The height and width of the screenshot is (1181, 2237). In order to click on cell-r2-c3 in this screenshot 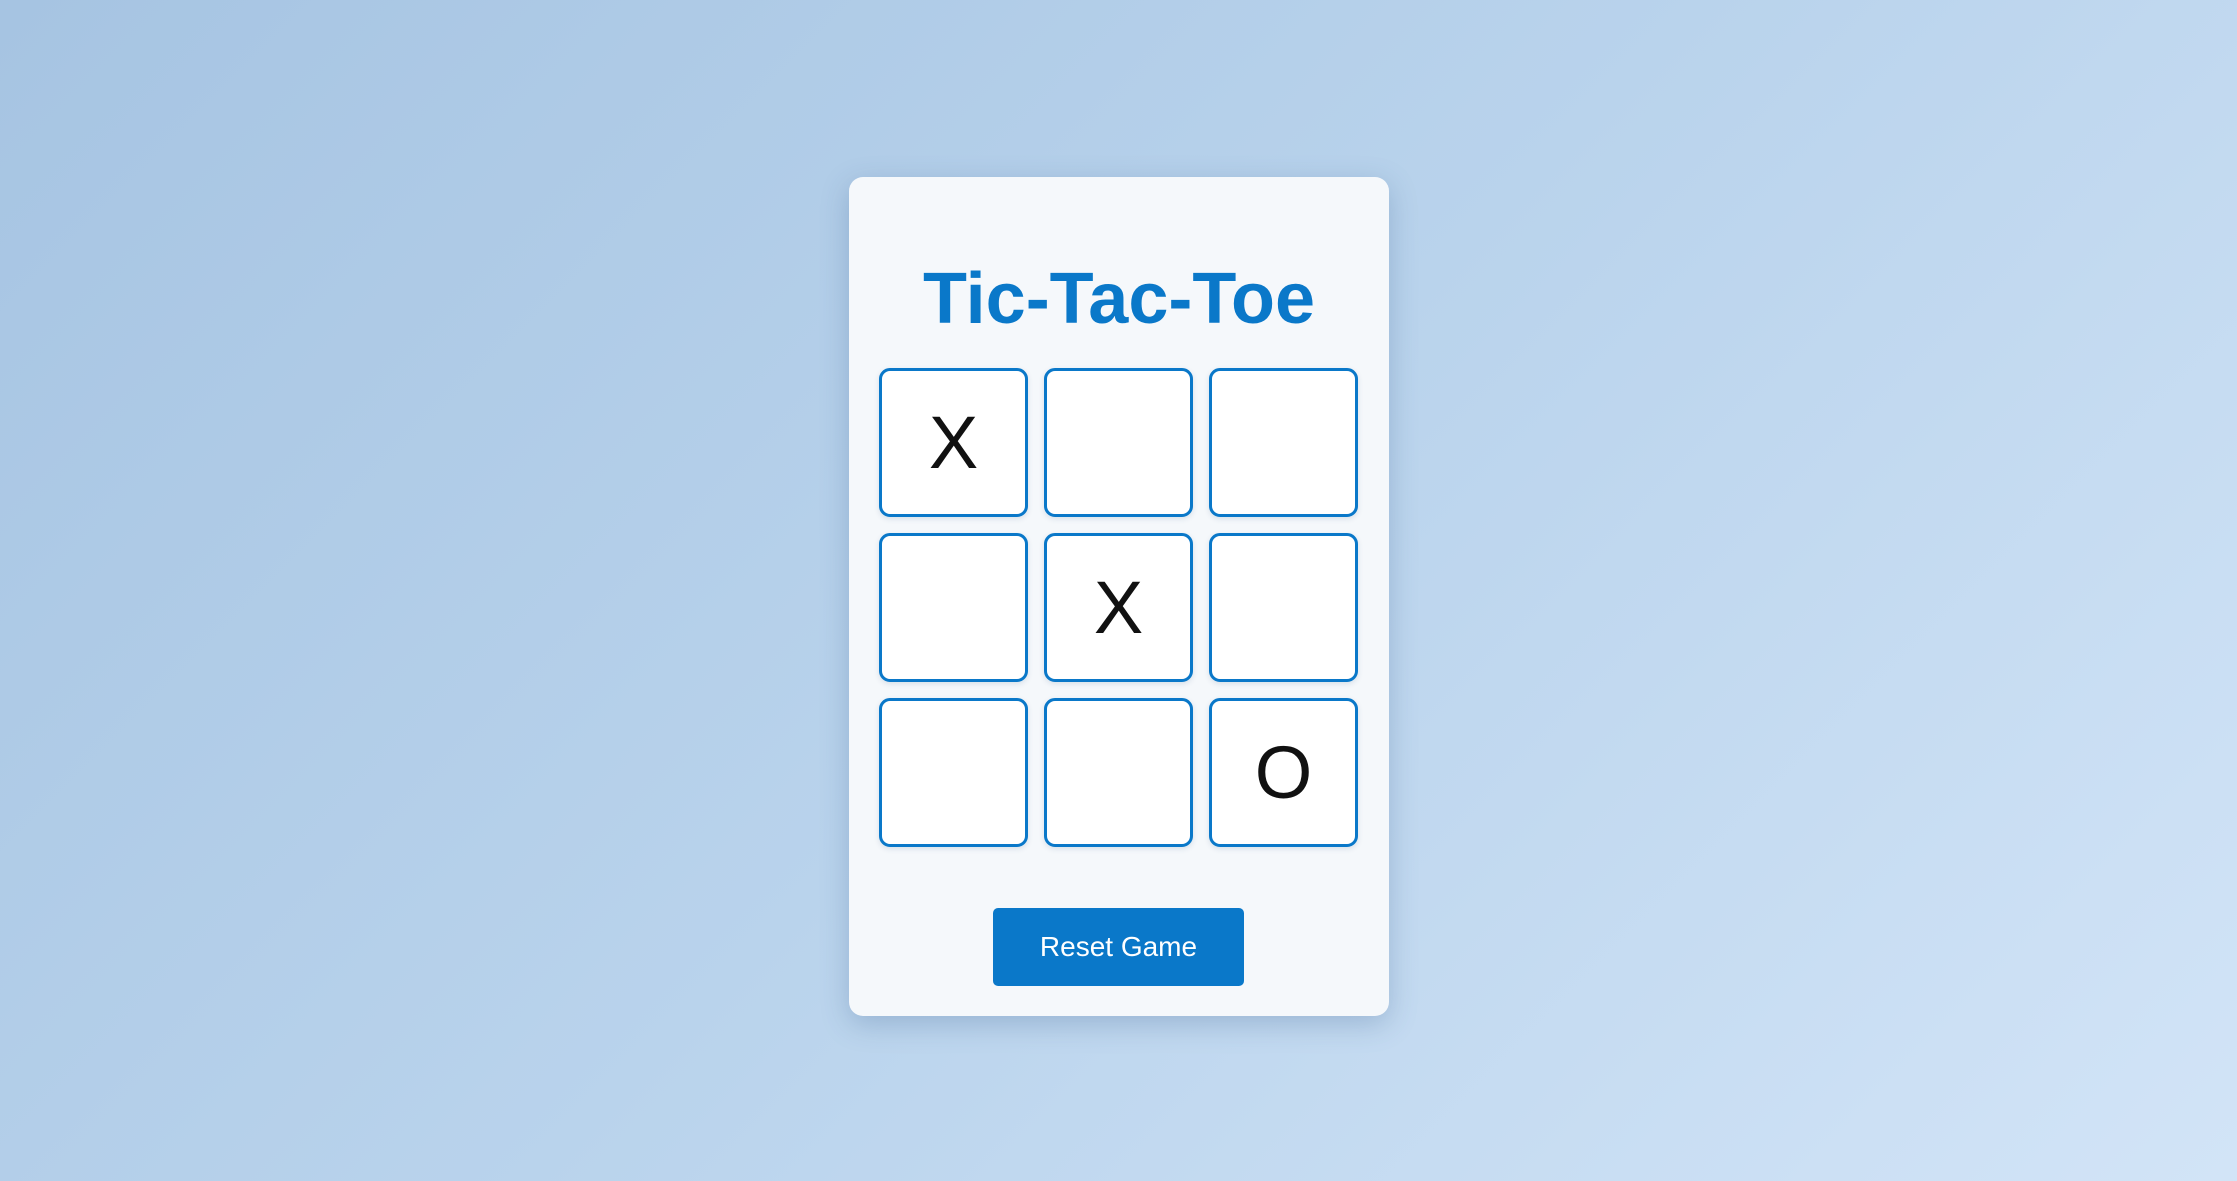, I will do `click(1283, 607)`.